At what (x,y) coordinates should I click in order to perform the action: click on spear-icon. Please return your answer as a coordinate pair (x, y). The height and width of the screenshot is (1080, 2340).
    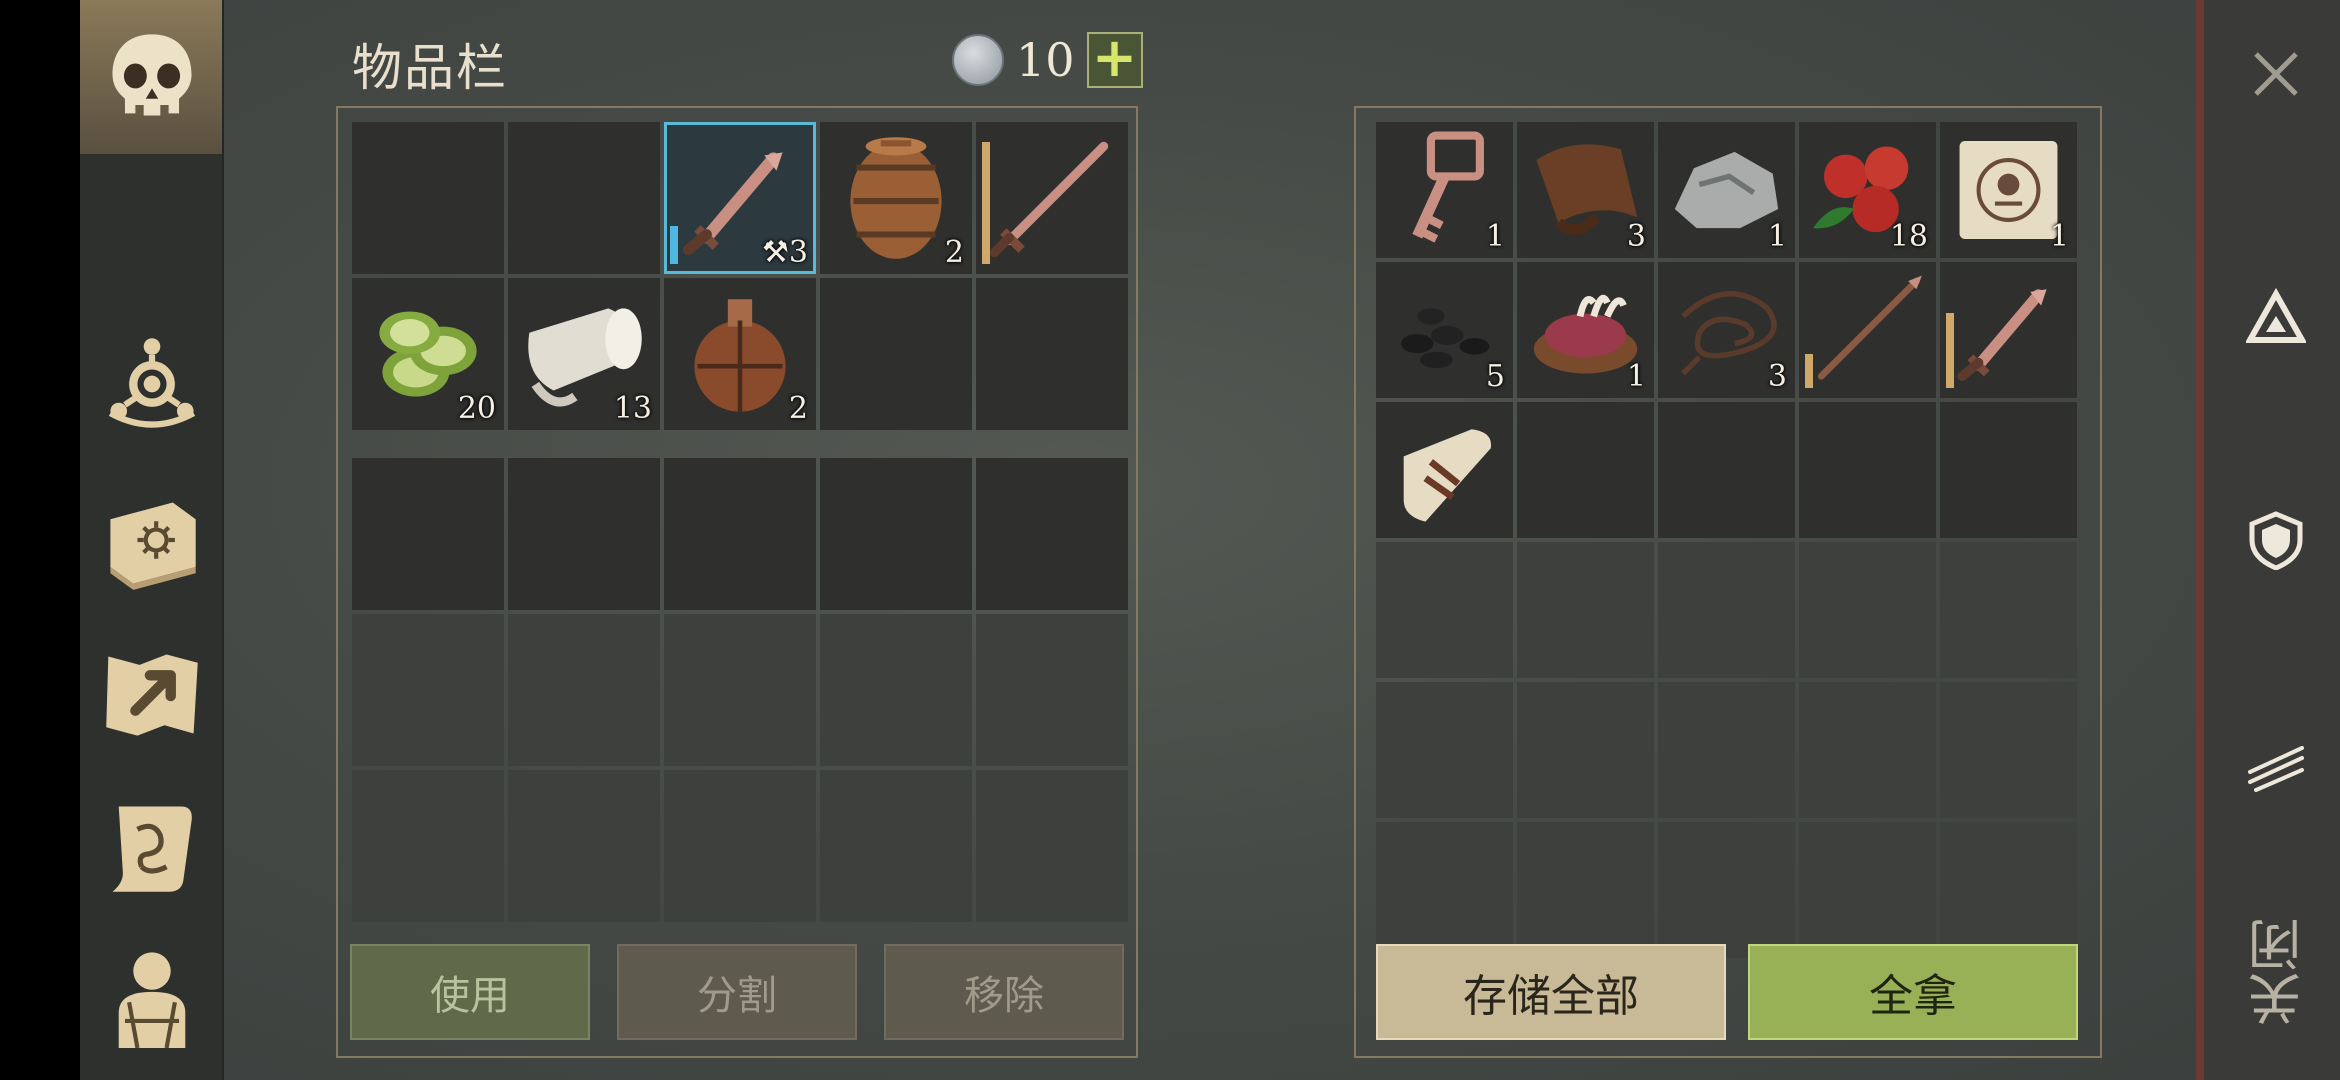
    Looking at the image, I should click on (1869, 327).